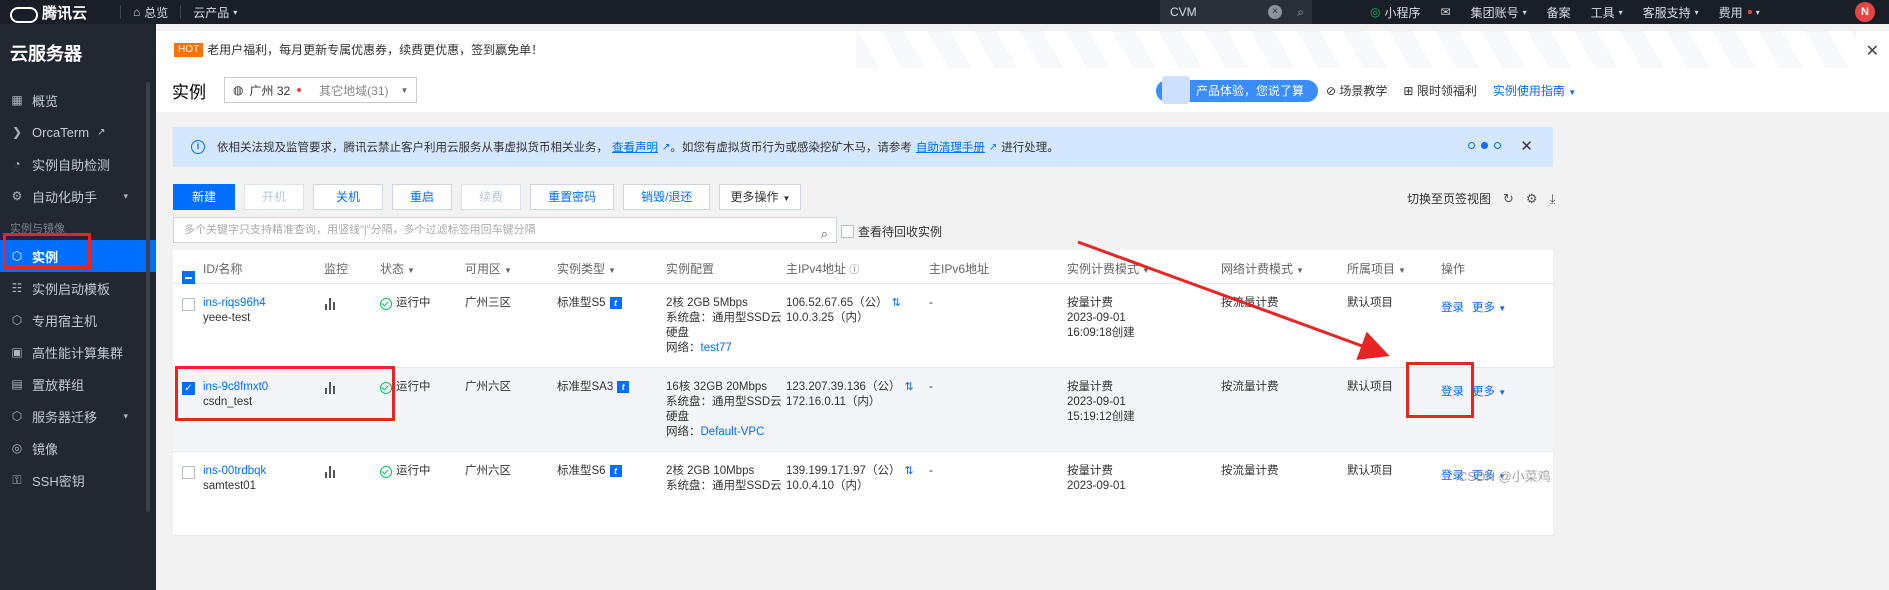 The height and width of the screenshot is (590, 1889). I want to click on reset-password-button: 重置密码, so click(572, 197).